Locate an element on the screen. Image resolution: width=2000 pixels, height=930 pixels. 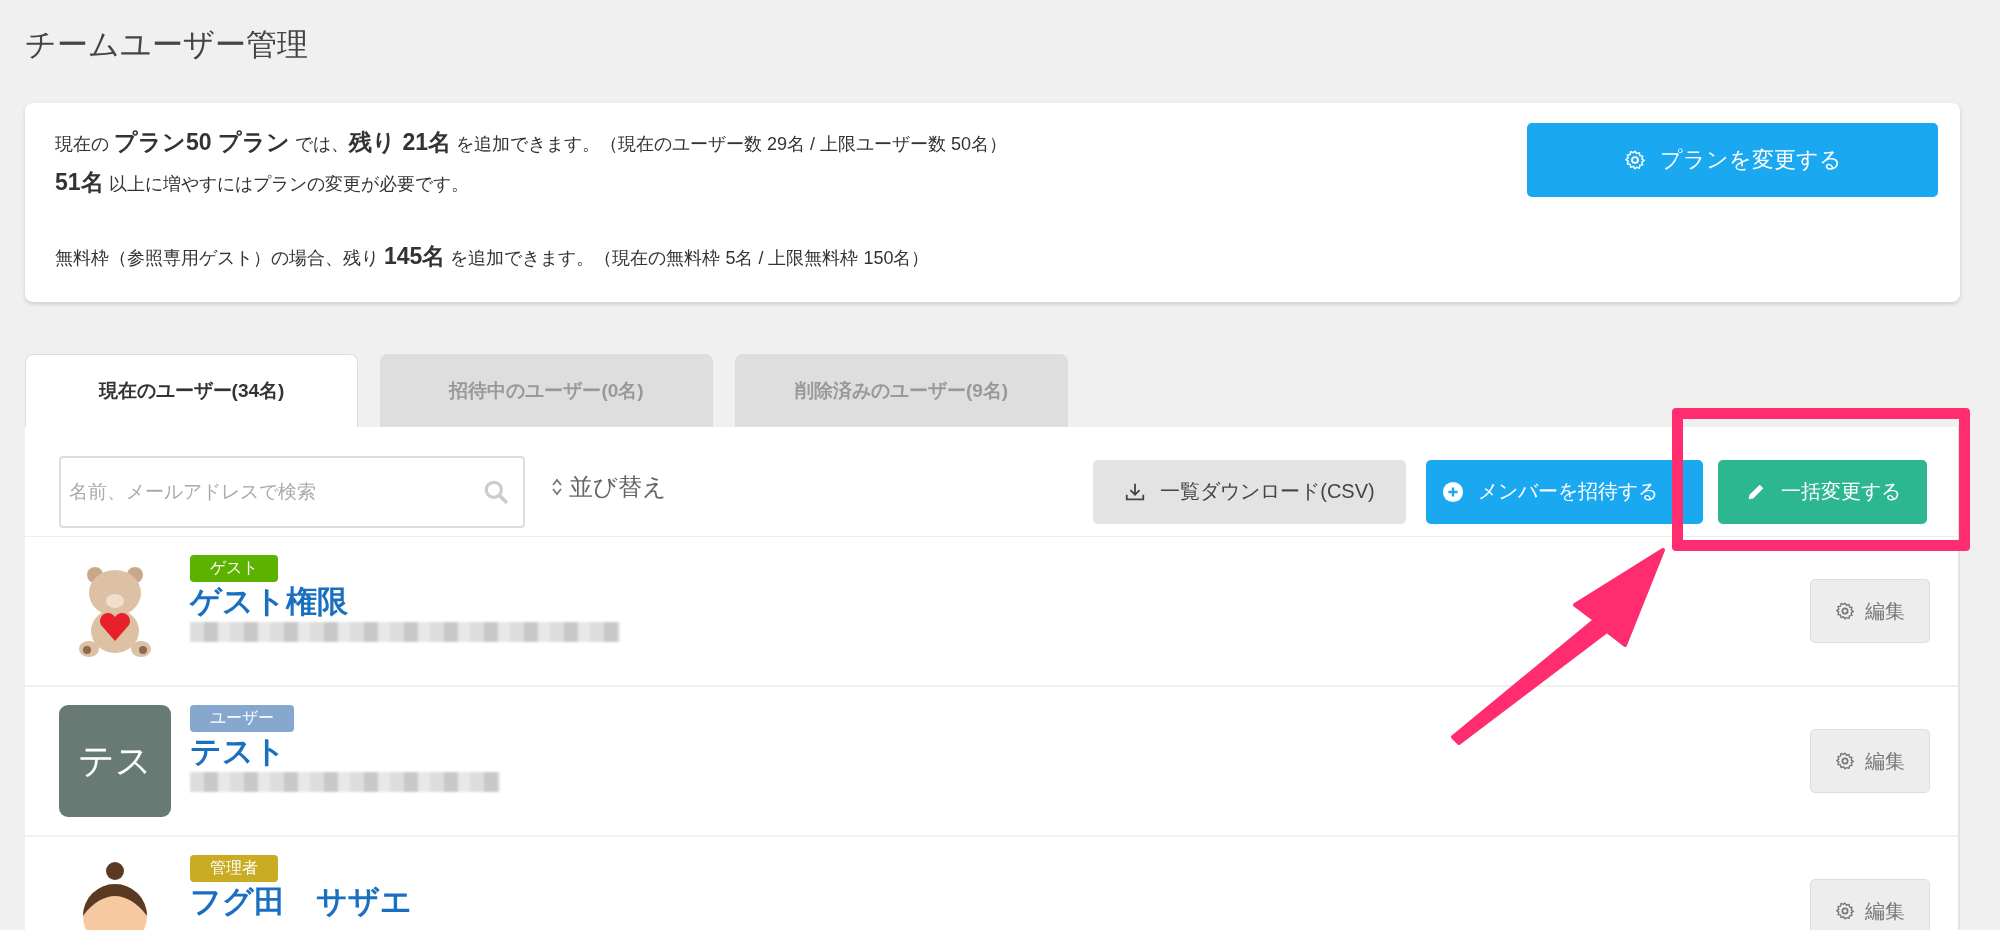
plus-icon is located at coordinates (1453, 491).